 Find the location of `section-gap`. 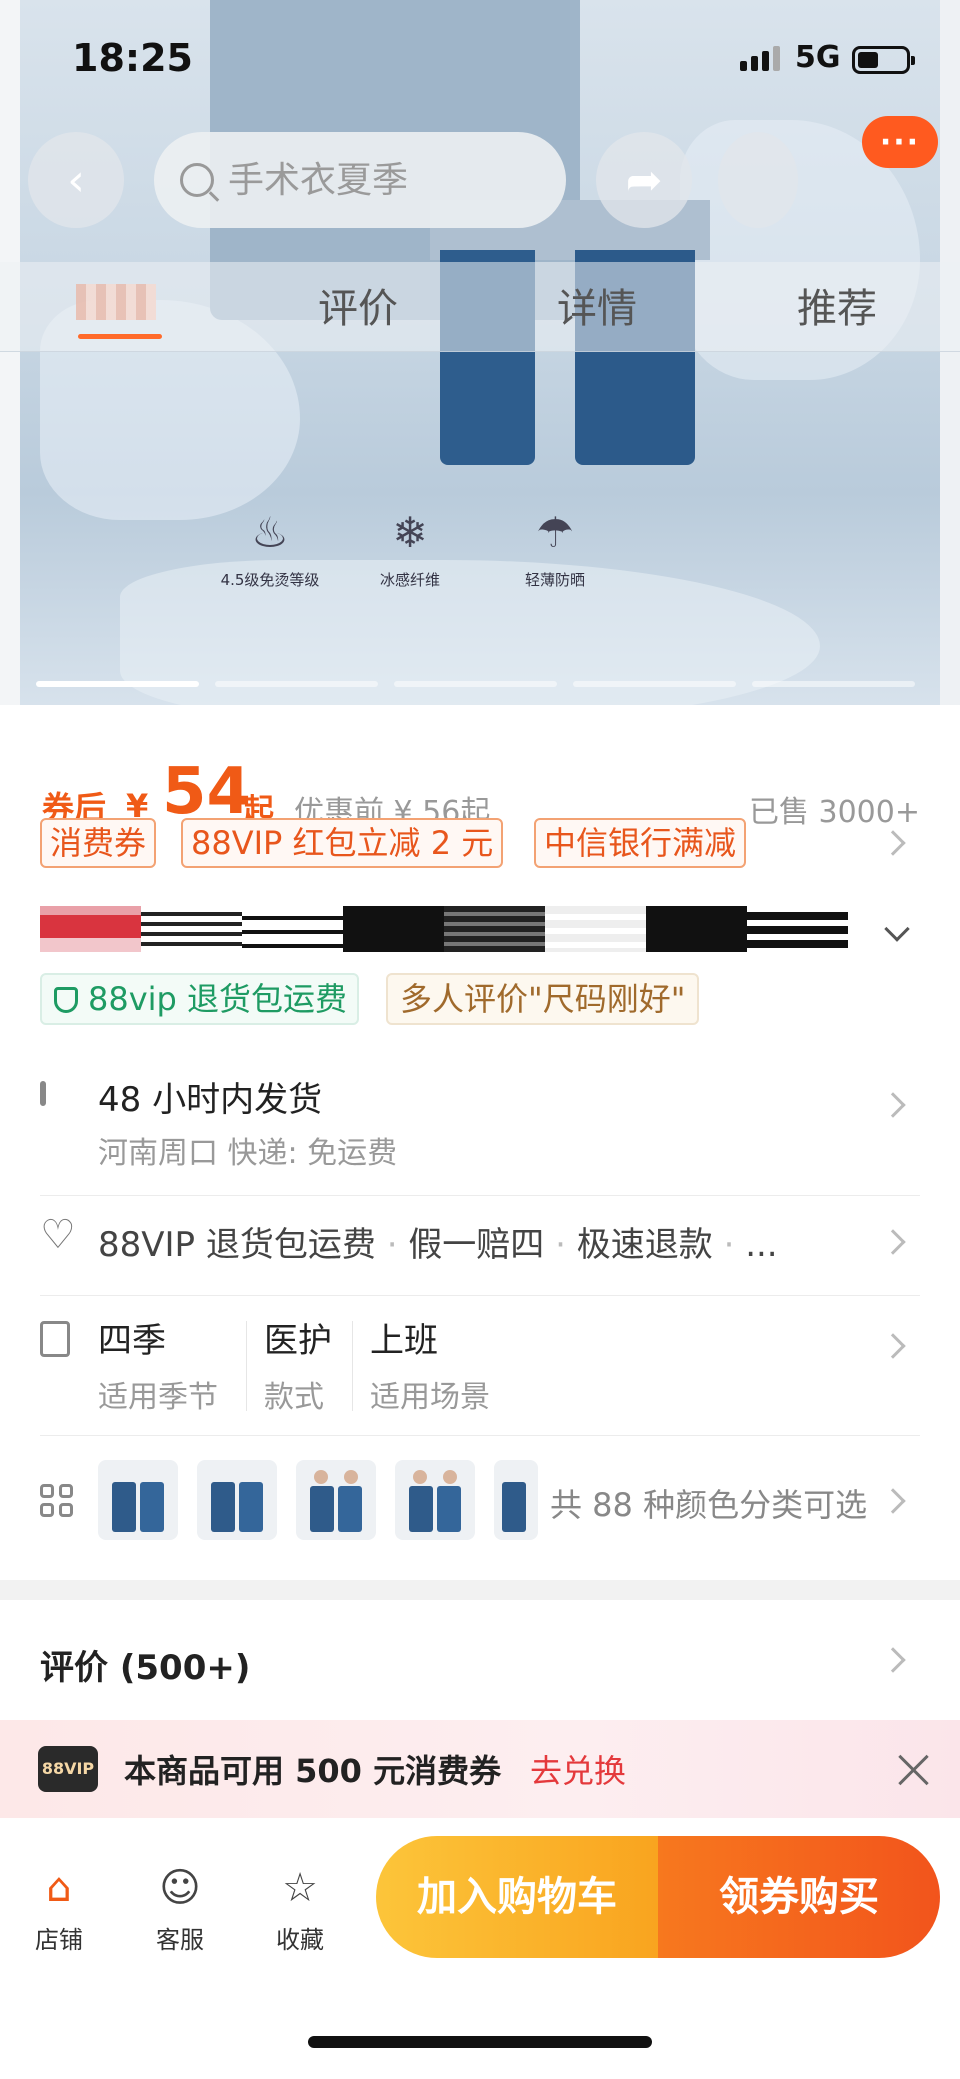

section-gap is located at coordinates (480, 1590).